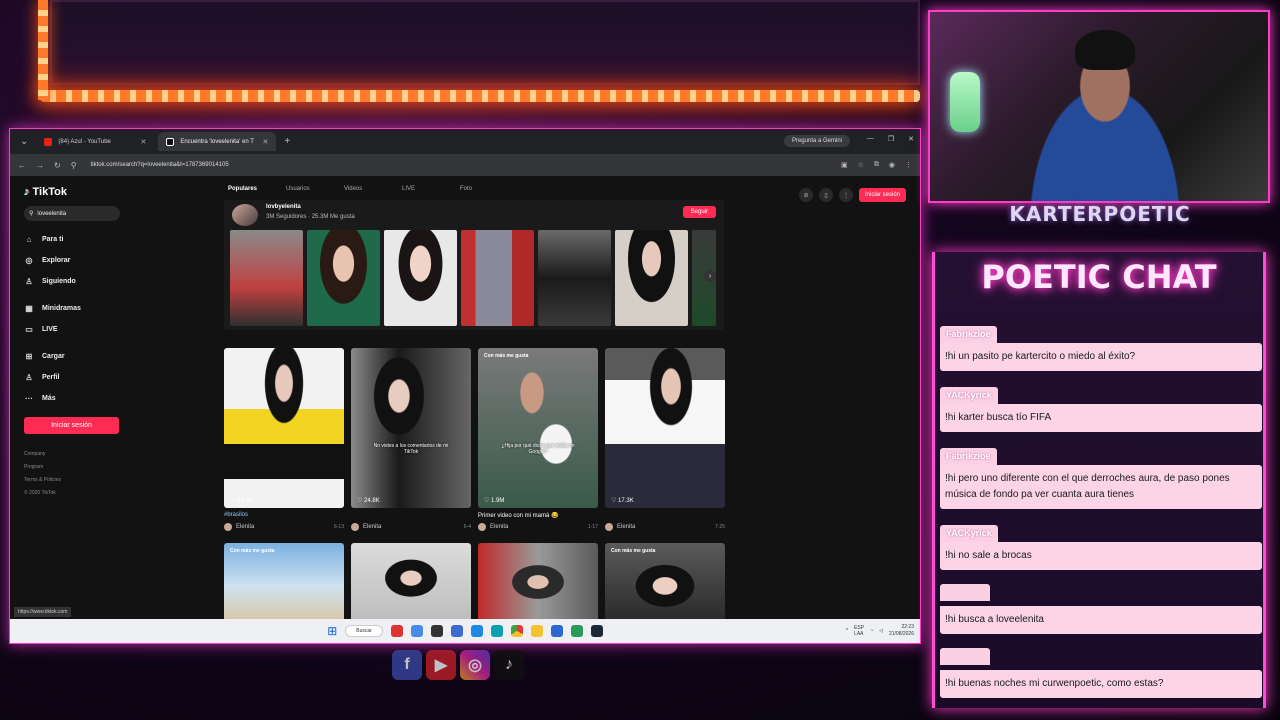 The image size is (1280, 720). I want to click on tab-youtube: (84) Azul - YouTube ✕, so click(95, 141).